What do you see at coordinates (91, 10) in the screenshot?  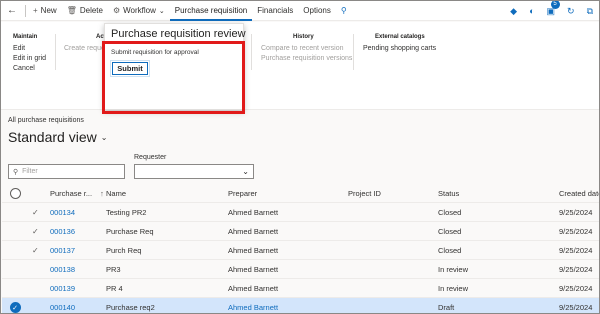 I see `delete-label: Delete` at bounding box center [91, 10].